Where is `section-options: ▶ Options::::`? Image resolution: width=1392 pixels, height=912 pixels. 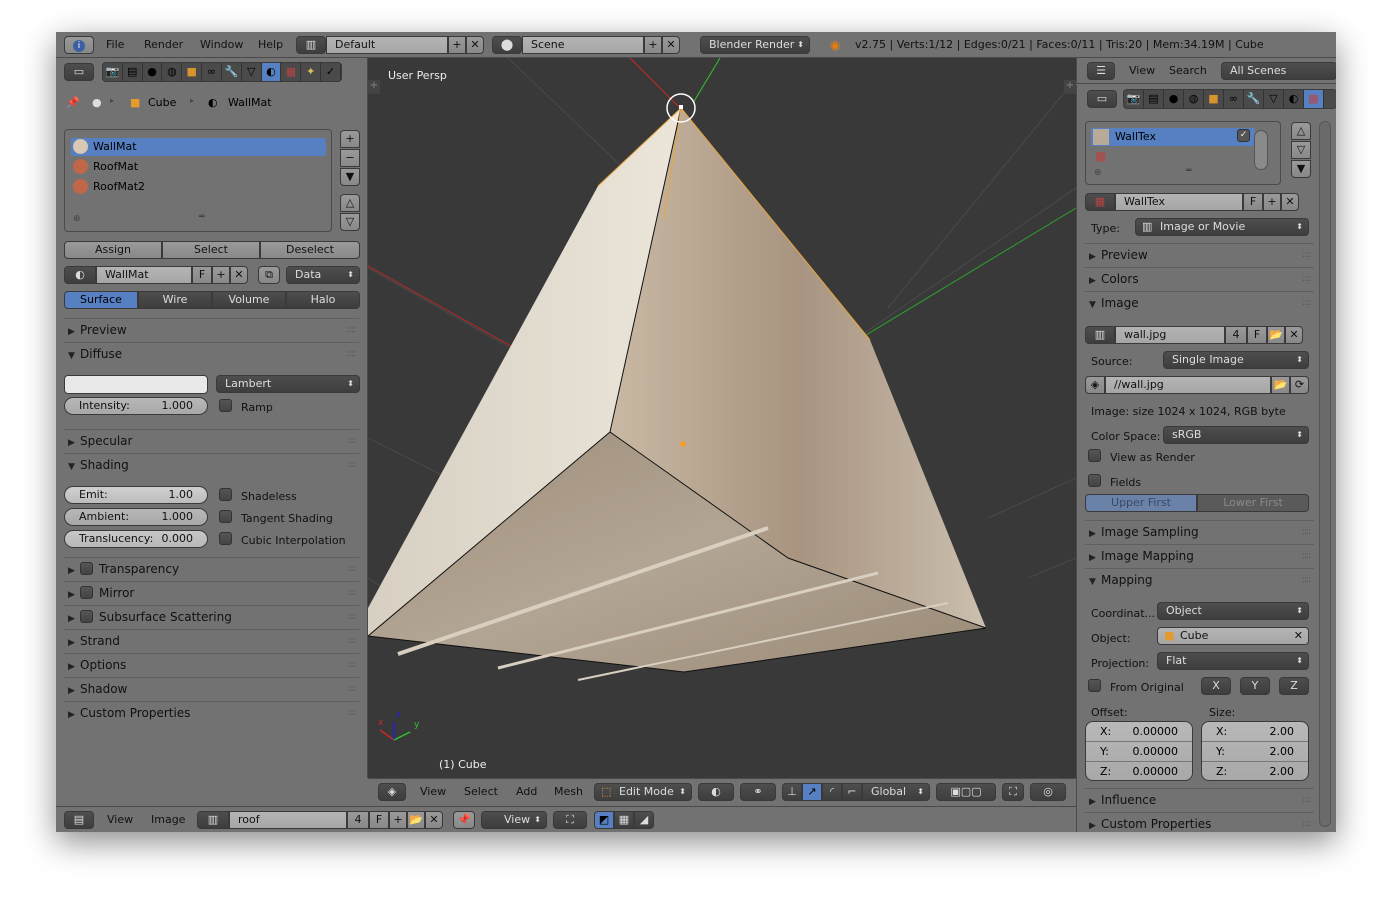
section-options: ▶ Options:::: is located at coordinates (211, 665).